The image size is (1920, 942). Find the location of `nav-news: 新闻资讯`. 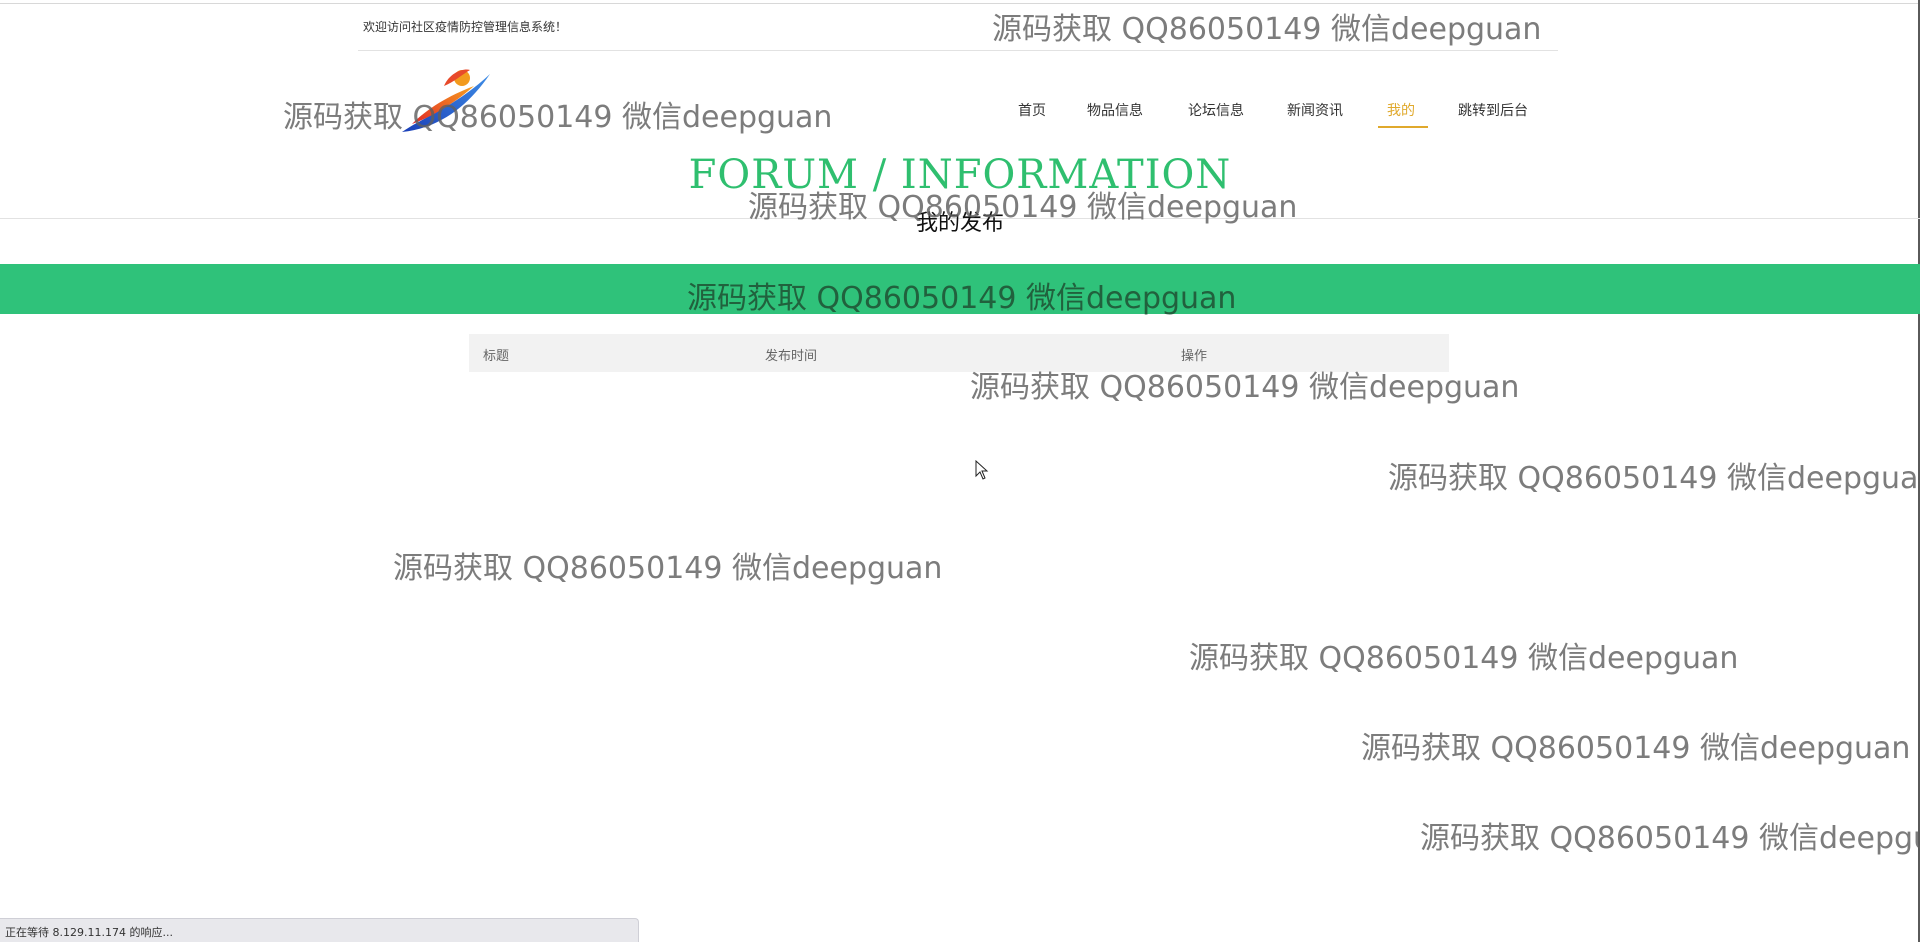

nav-news: 新闻资讯 is located at coordinates (1315, 110).